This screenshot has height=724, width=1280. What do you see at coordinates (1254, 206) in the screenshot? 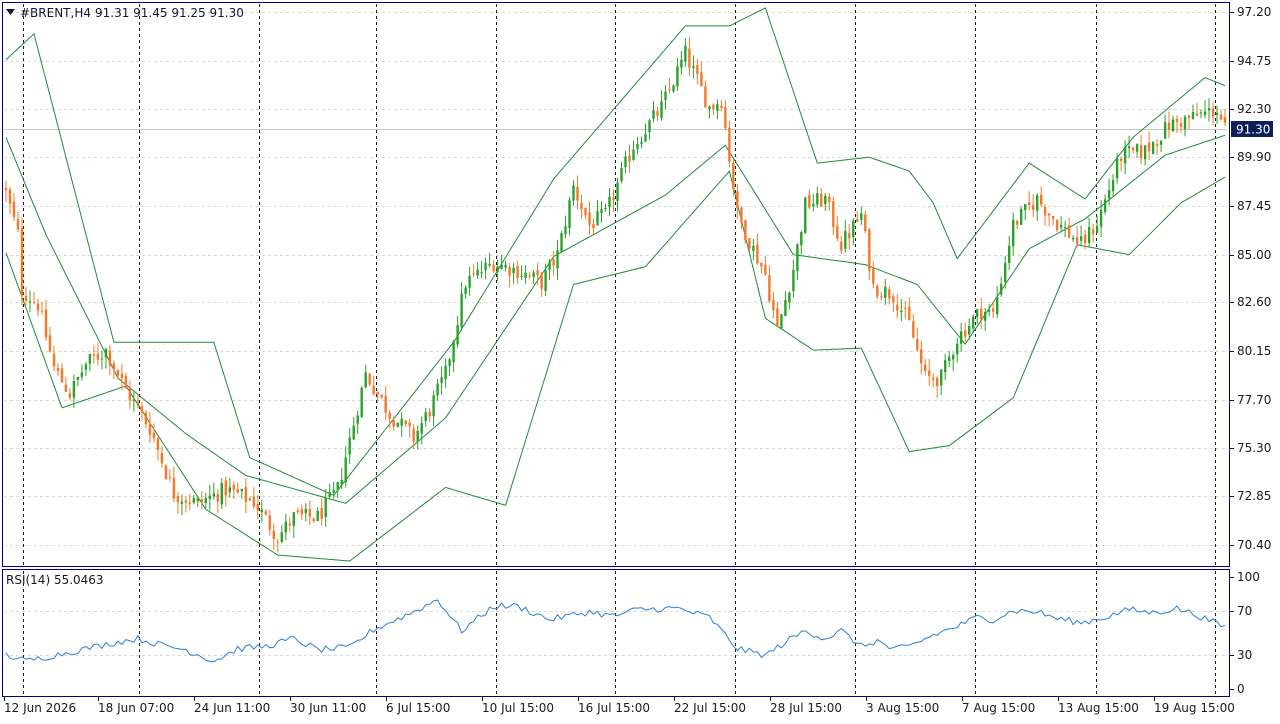
I see `y-tick-label: 87.45` at bounding box center [1254, 206].